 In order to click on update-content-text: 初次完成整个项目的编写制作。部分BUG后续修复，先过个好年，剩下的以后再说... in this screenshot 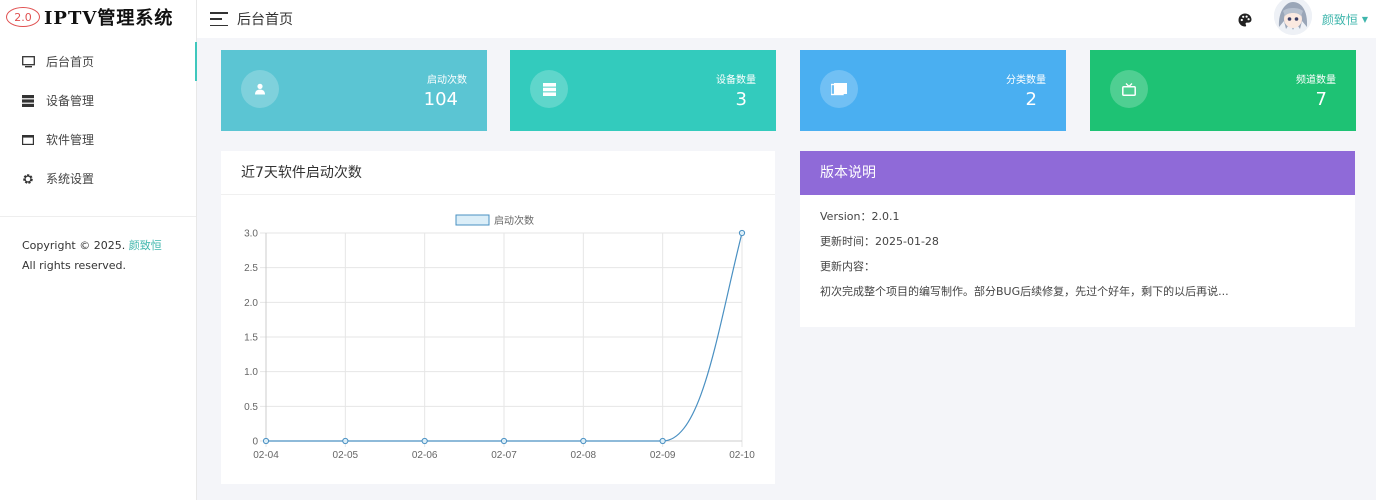, I will do `click(1024, 291)`.